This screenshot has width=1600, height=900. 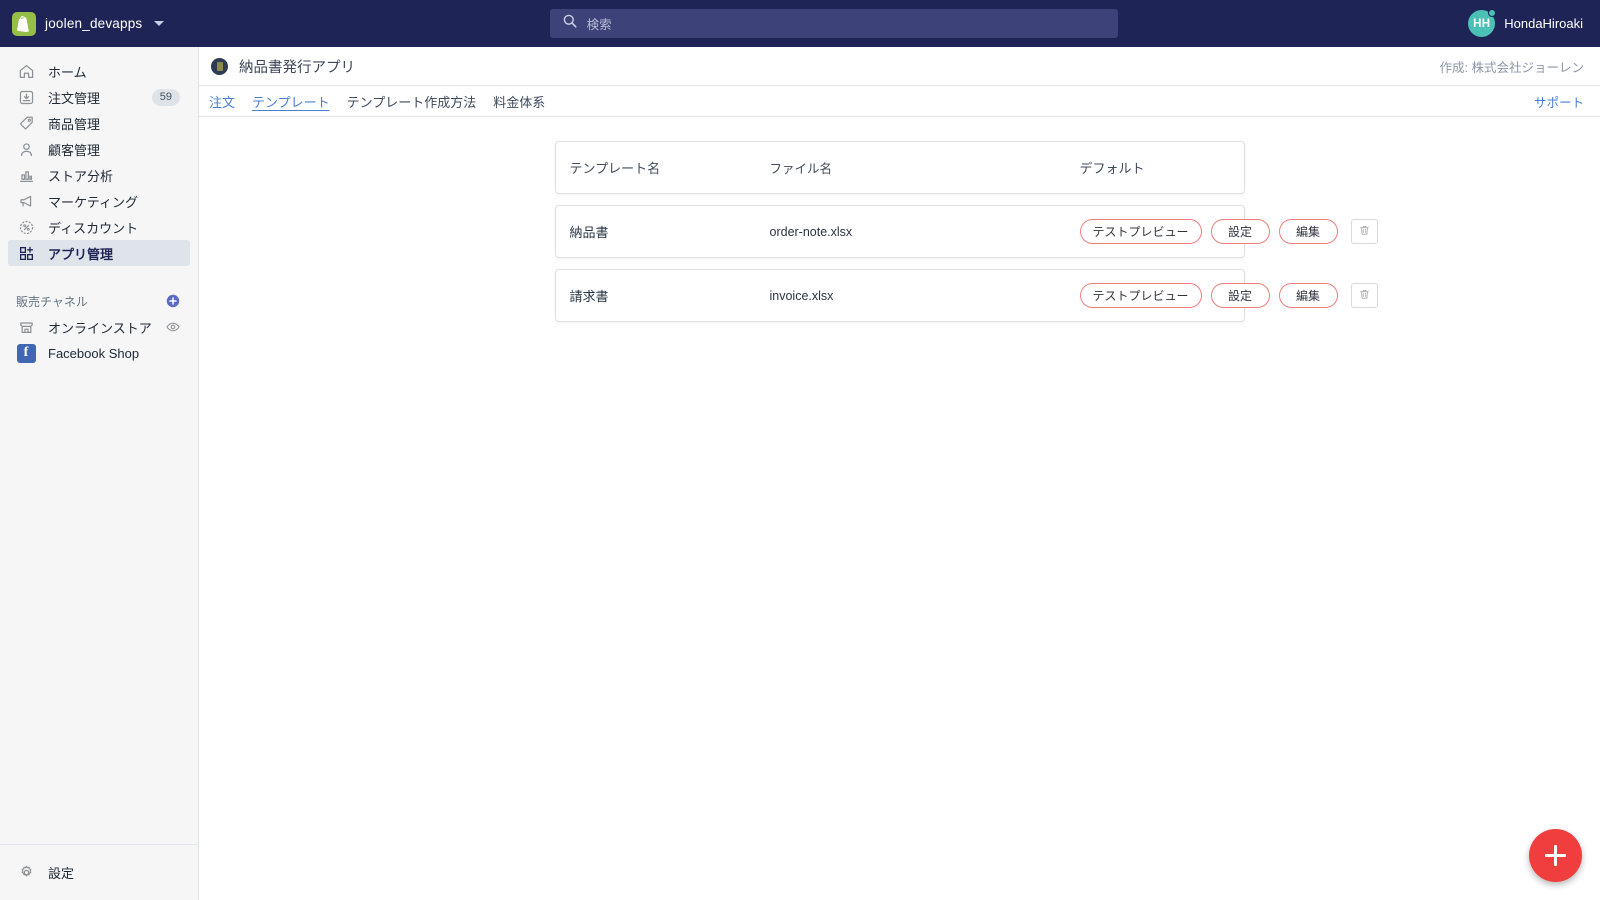 I want to click on sidebar-item-products: 商品管理, so click(x=99, y=123).